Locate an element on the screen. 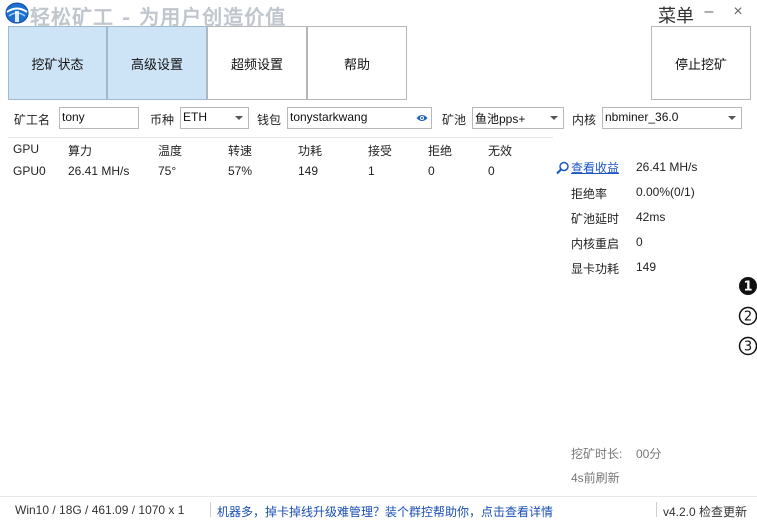 Image resolution: width=757 pixels, height=521 pixels. tab-overclock-settings-label: 超频设置 is located at coordinates (256, 64).